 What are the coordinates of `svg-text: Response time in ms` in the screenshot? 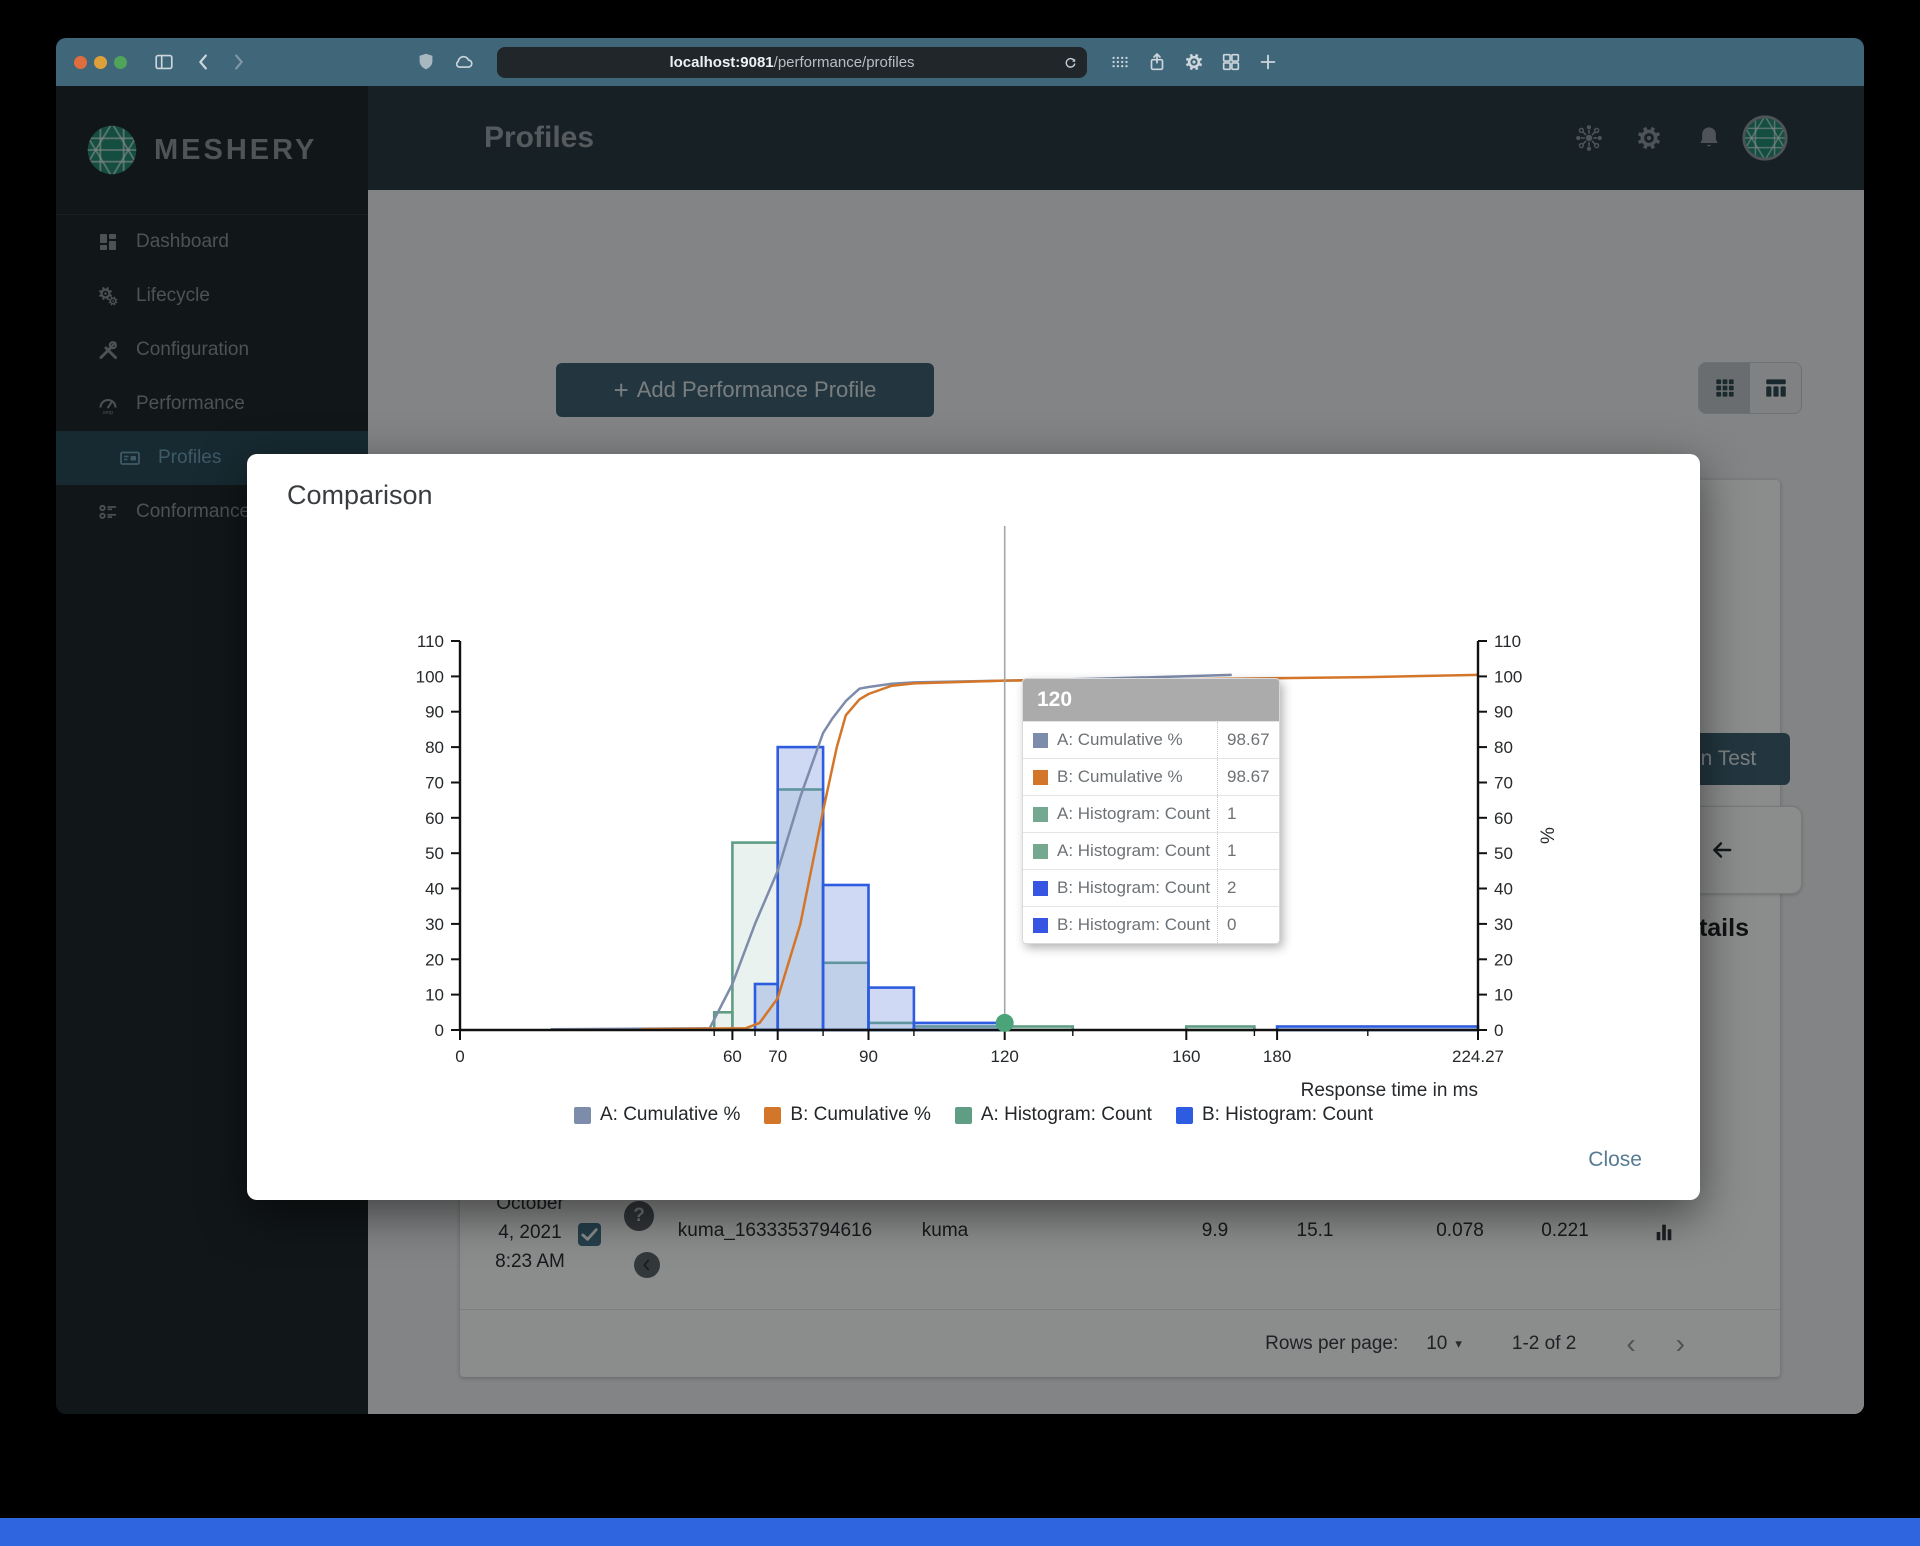 It's located at (1389, 1090).